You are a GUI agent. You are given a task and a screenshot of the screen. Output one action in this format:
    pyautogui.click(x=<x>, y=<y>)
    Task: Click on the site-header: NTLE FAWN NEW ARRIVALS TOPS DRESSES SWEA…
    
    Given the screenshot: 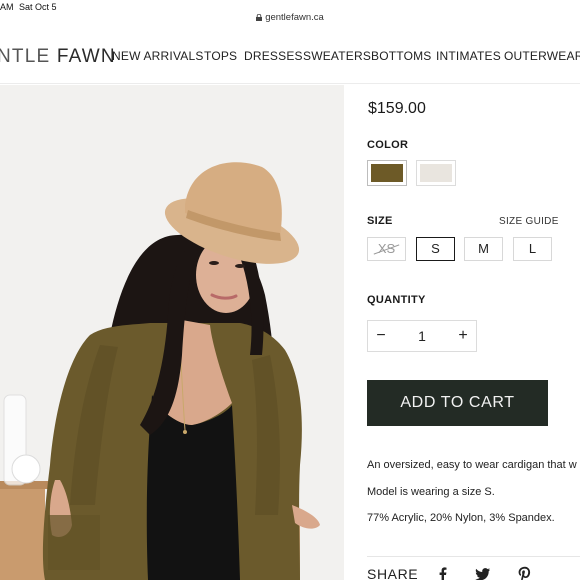 What is the action you would take?
    pyautogui.click(x=290, y=57)
    